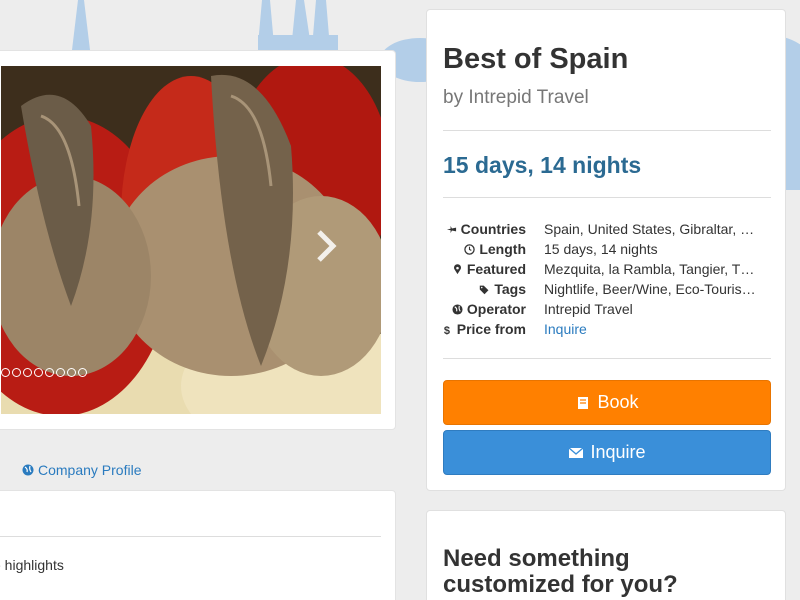 The width and height of the screenshot is (800, 600). What do you see at coordinates (496, 269) in the screenshot?
I see `featured-label: Featured` at bounding box center [496, 269].